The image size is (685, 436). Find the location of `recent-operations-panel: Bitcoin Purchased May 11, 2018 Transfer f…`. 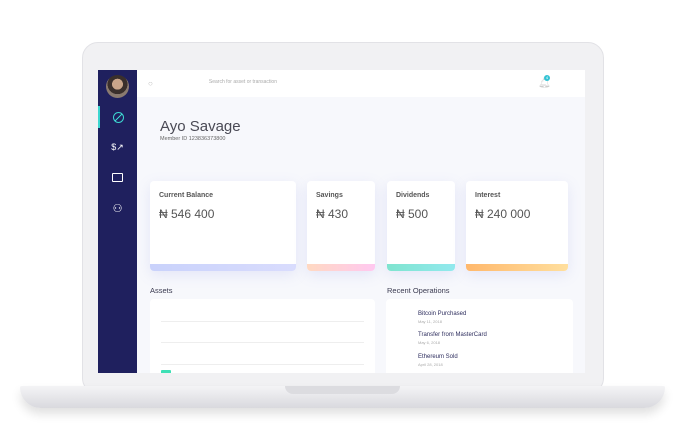

recent-operations-panel: Bitcoin Purchased May 11, 2018 Transfer f… is located at coordinates (479, 336).